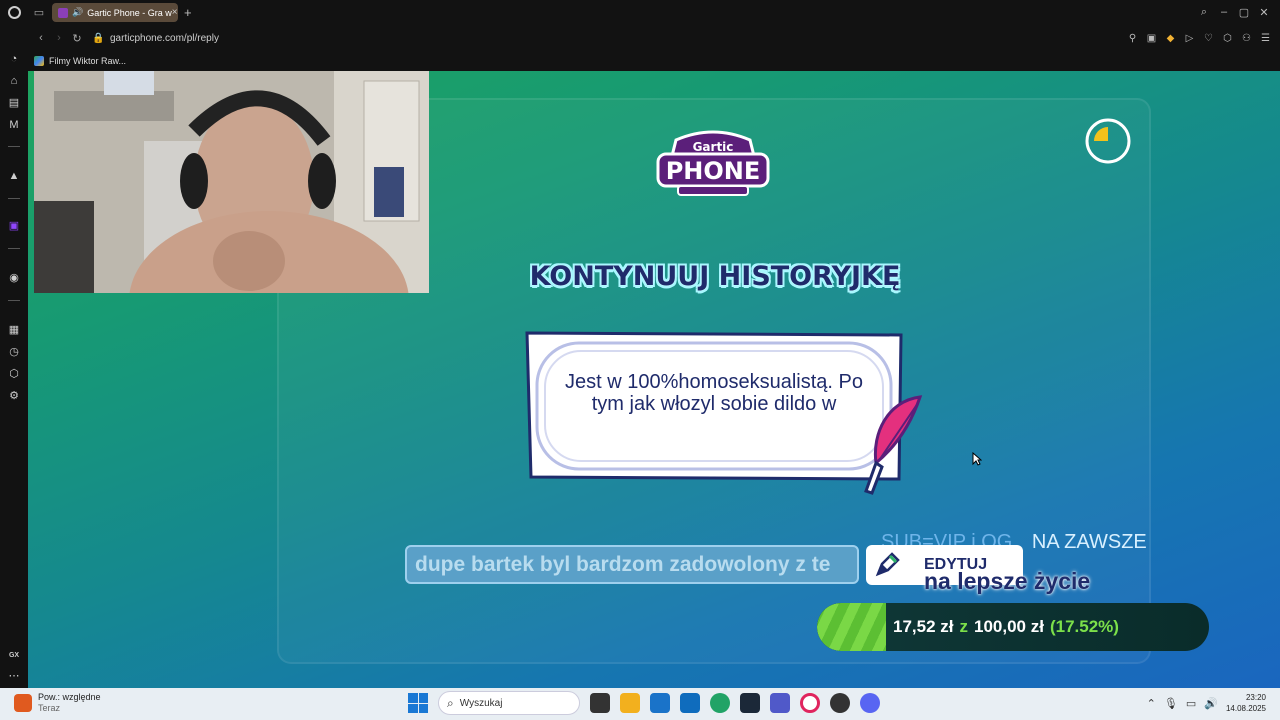 This screenshot has width=1280, height=720. What do you see at coordinates (14, 176) in the screenshot?
I see `sidebar-aria-icon: ▲` at bounding box center [14, 176].